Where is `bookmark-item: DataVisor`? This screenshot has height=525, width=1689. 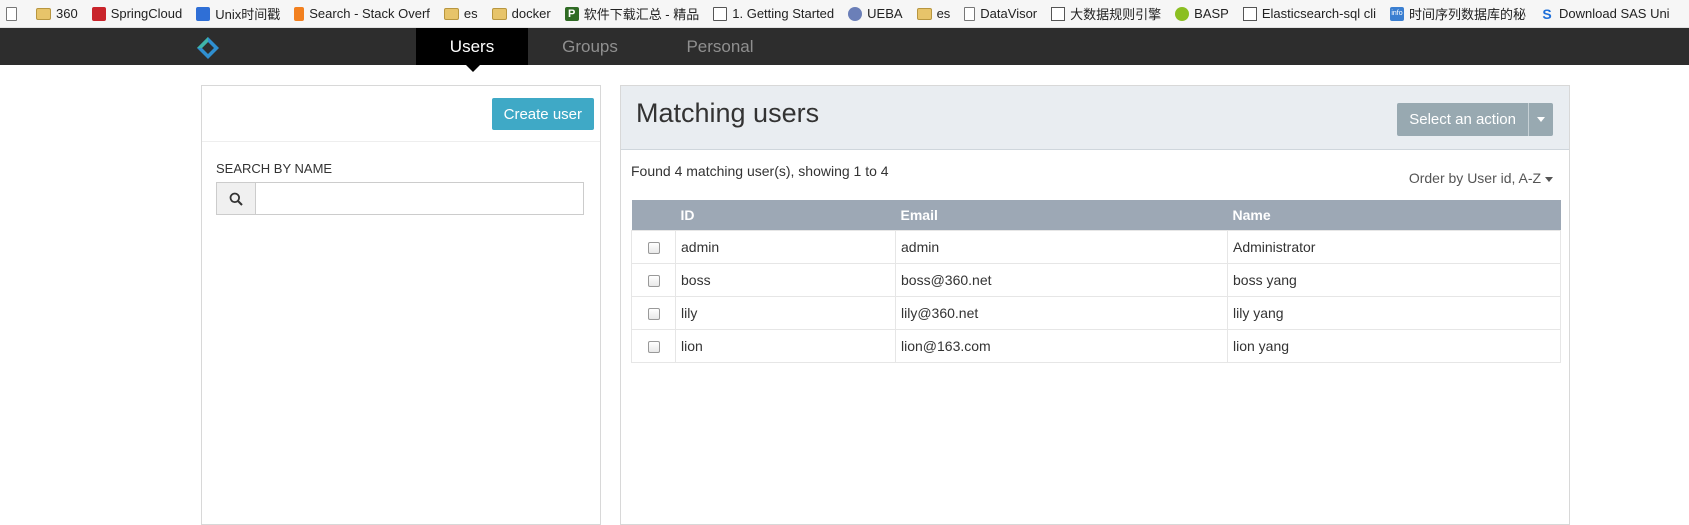 bookmark-item: DataVisor is located at coordinates (1000, 13).